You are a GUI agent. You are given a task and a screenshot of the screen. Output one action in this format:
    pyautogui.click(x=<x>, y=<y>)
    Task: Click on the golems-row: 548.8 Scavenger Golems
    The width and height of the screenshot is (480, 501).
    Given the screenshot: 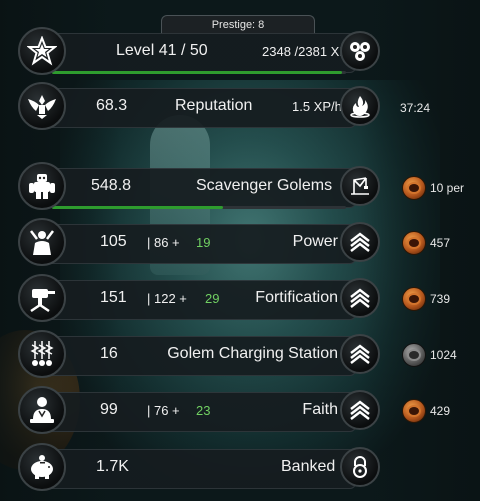 What is the action you would take?
    pyautogui.click(x=199, y=187)
    